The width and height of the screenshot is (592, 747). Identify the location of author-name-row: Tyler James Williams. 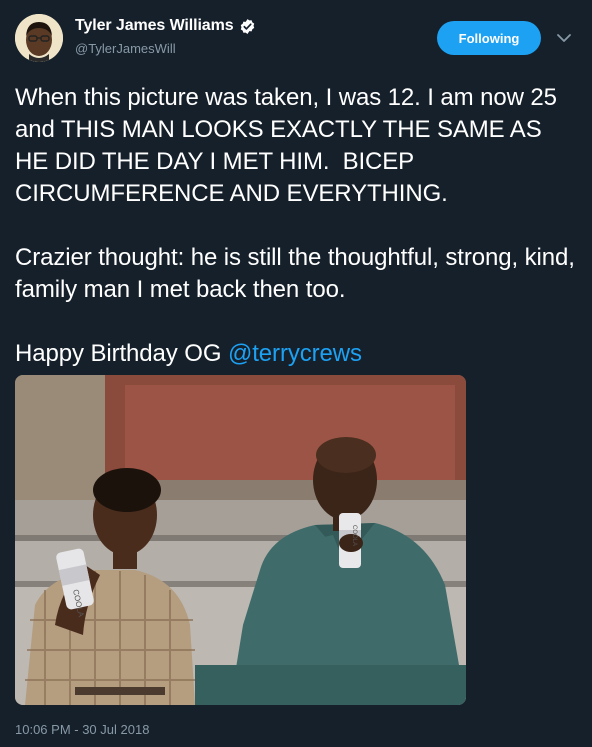
(165, 26).